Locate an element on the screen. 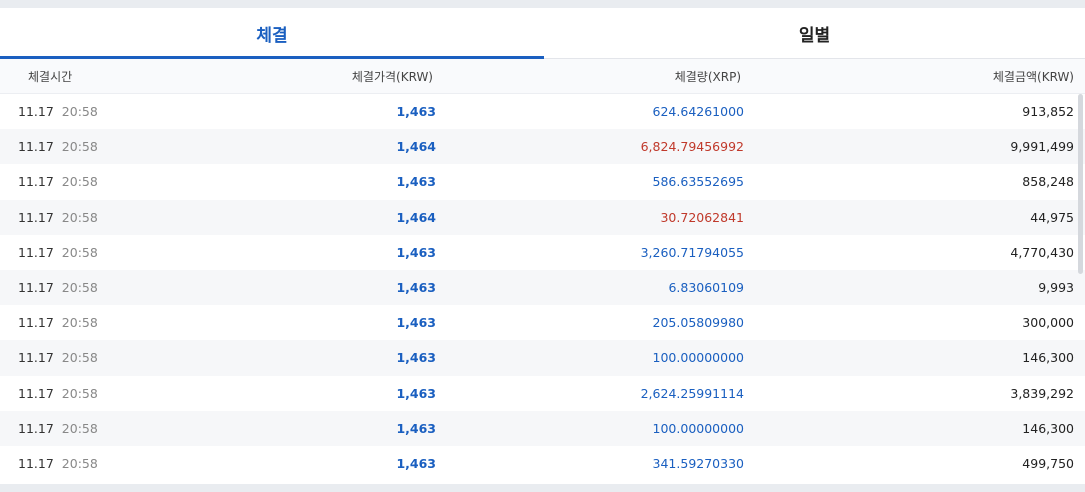 This screenshot has width=1085, height=492. row-amount: 4,770,430 is located at coordinates (1042, 252).